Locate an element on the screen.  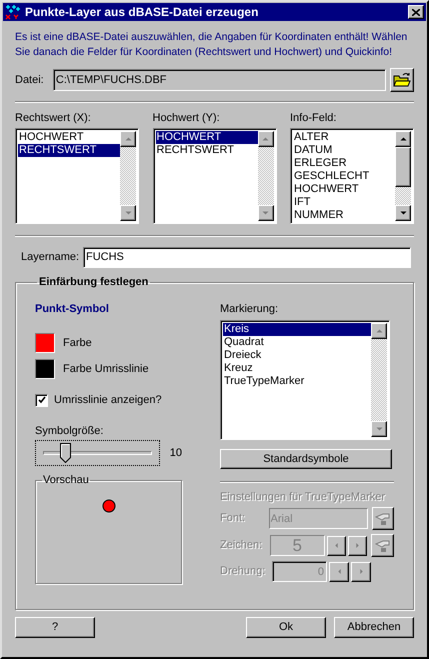
checkbox is located at coordinates (41, 400).